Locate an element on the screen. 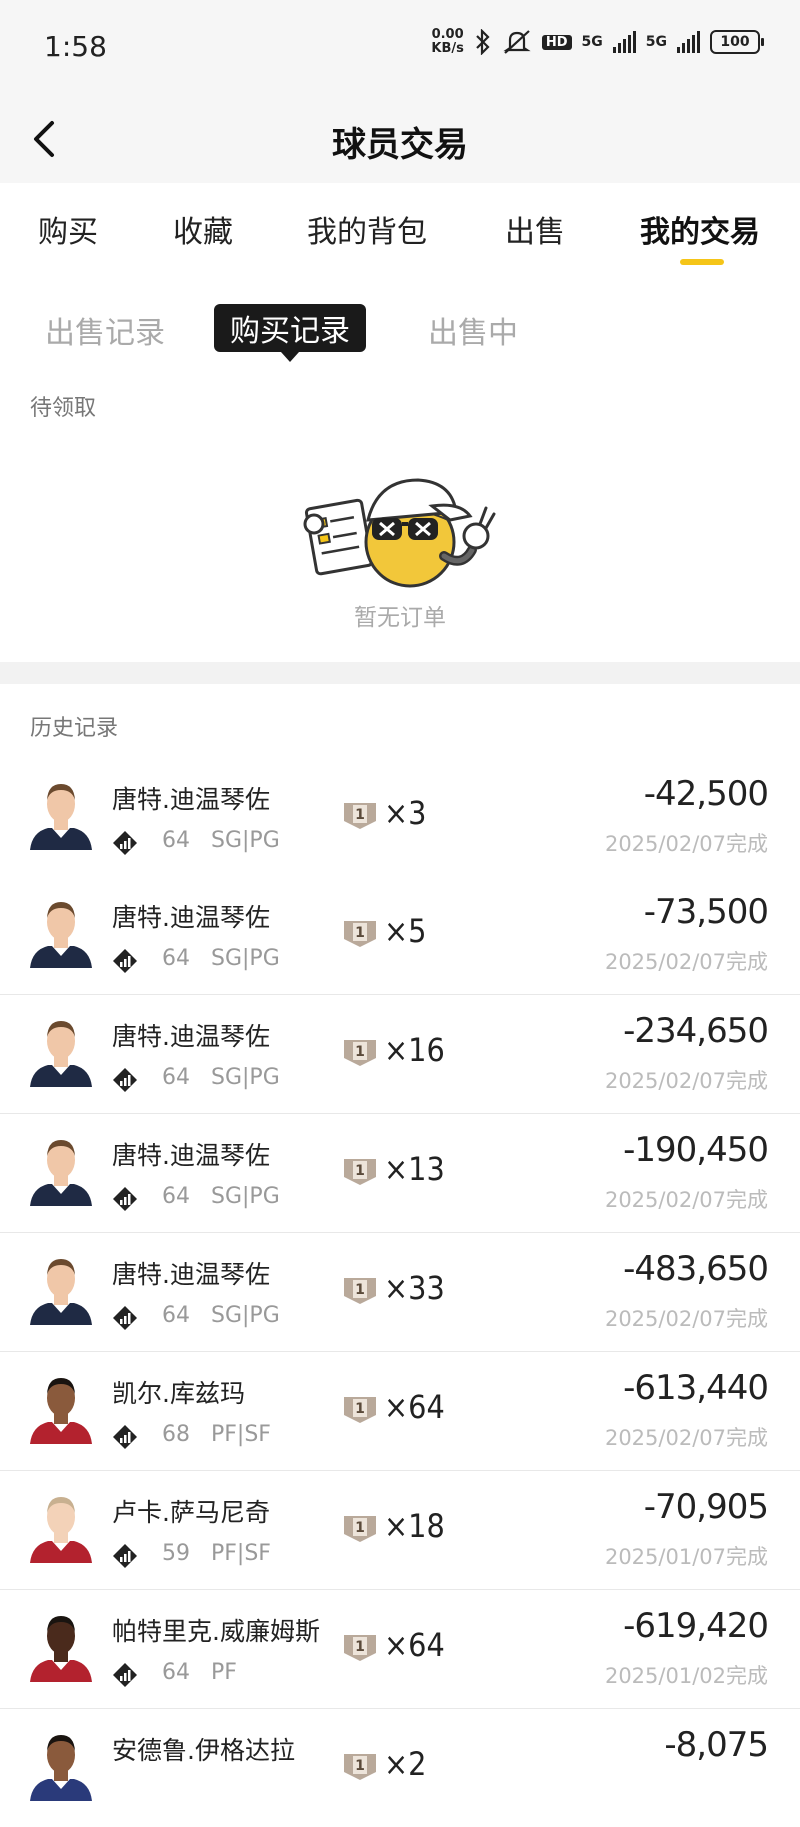 Image resolution: width=800 pixels, height=1827 pixels. history-row: 唐特.迪温琴佐 64 SG|PG 1 ×3 -42,500 2025/02/07完成 is located at coordinates (400, 817).